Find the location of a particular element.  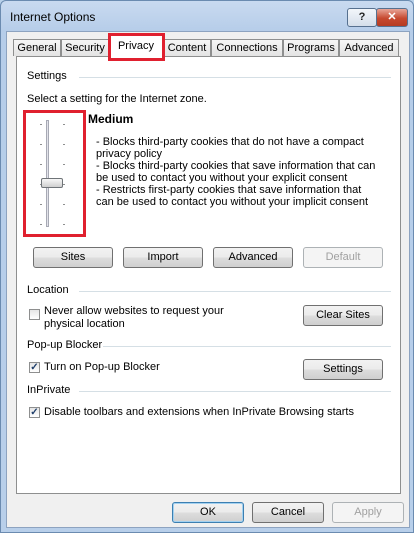

ok-button: OK is located at coordinates (208, 512).